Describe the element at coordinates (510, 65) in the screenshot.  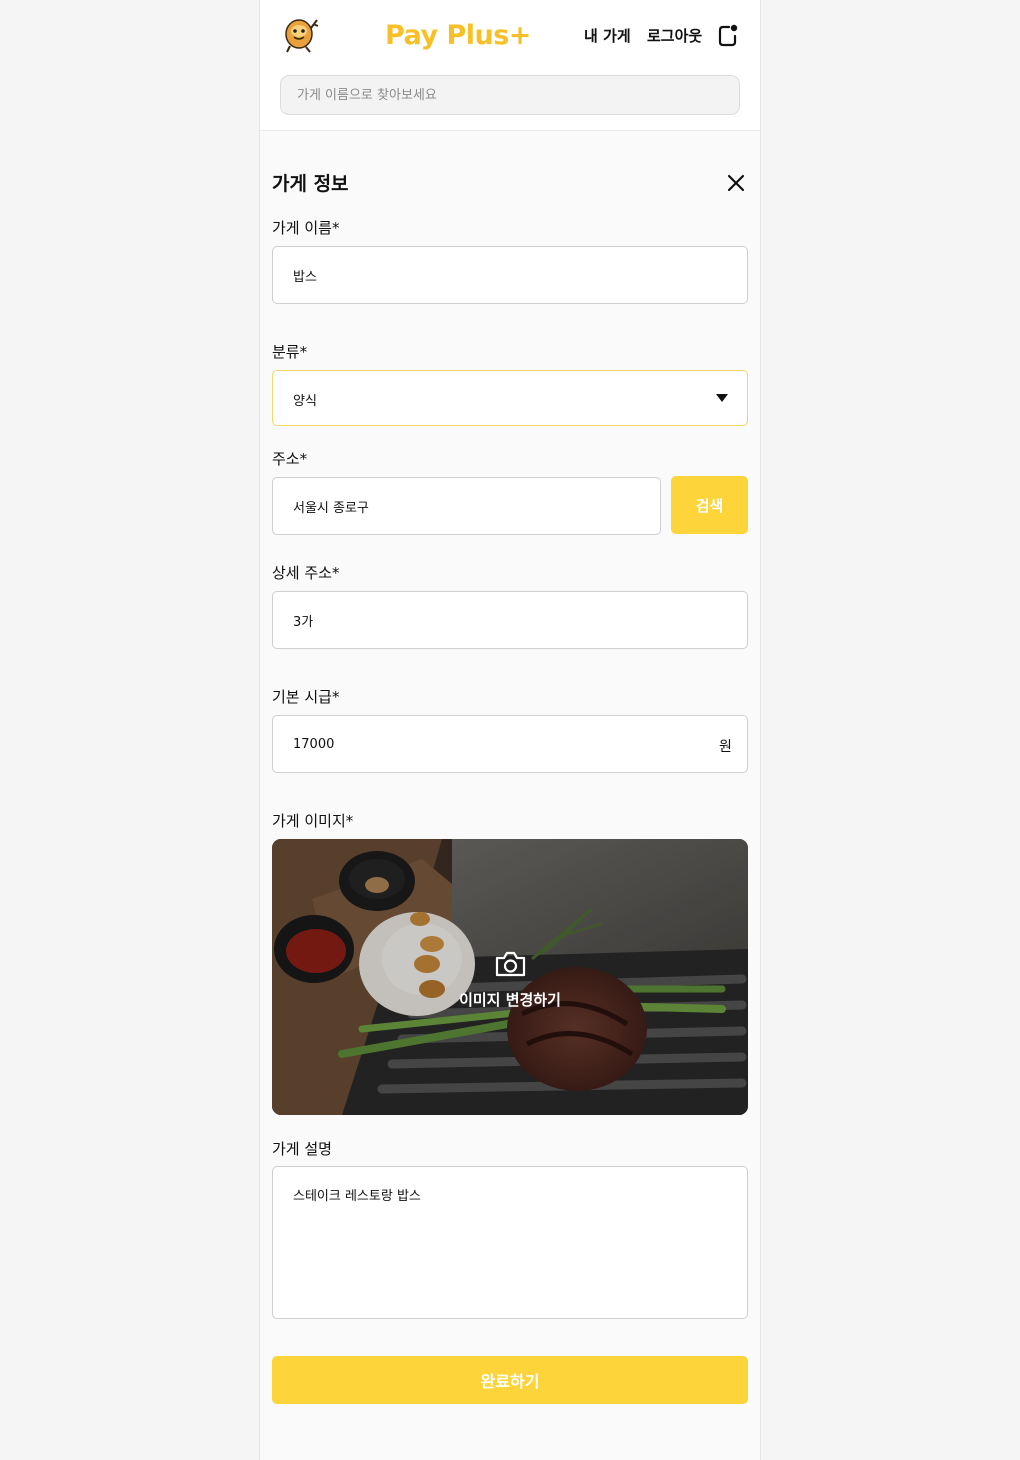
I see `header: Pay Plus+ 내 가게 로그아웃` at that location.